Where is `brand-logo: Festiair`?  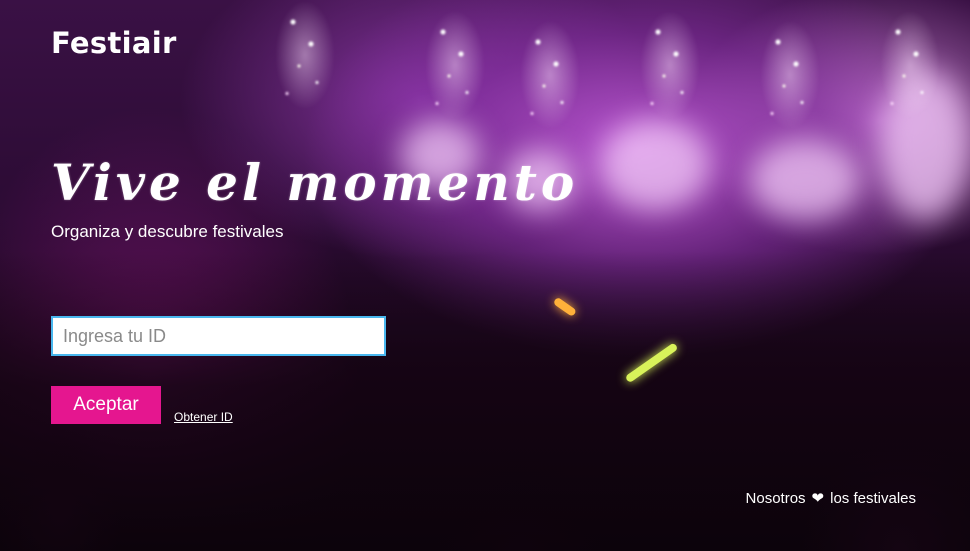
brand-logo: Festiair is located at coordinates (114, 43).